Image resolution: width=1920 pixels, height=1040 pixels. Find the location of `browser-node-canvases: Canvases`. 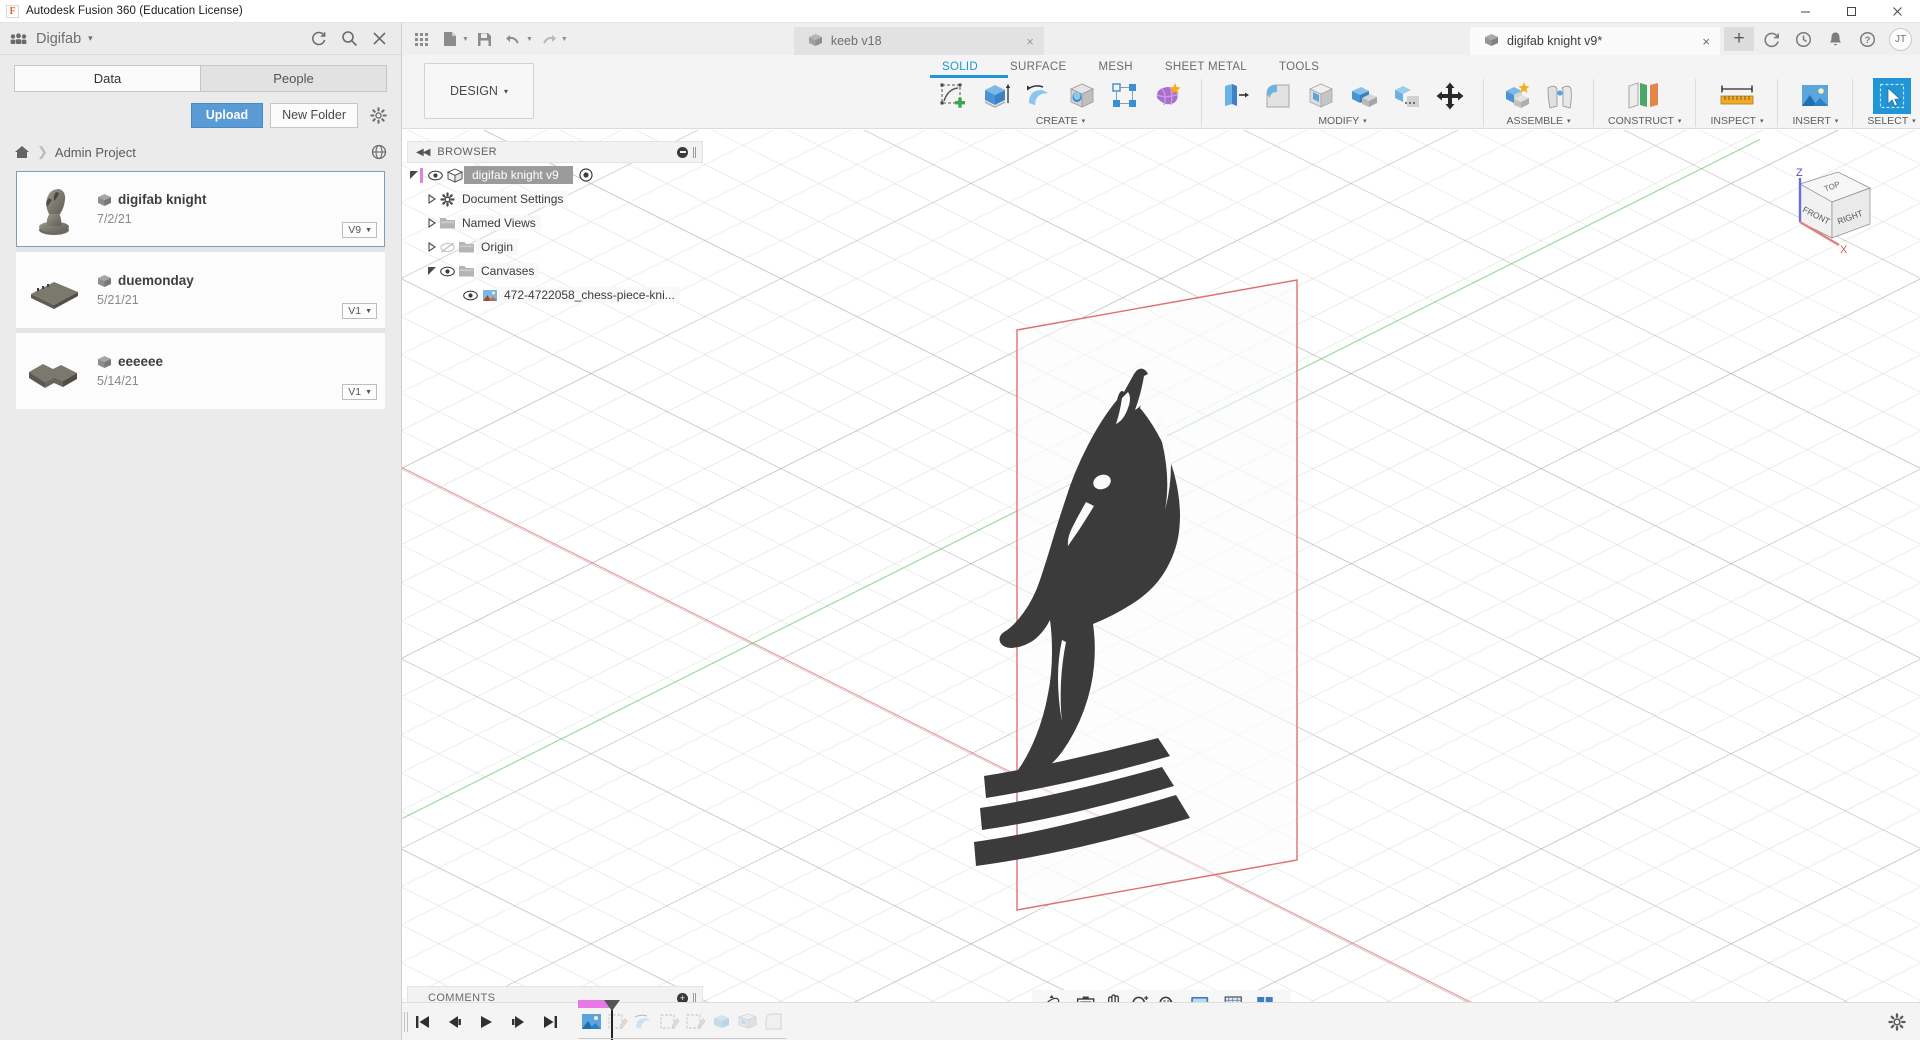

browser-node-canvases: Canvases is located at coordinates (555, 271).